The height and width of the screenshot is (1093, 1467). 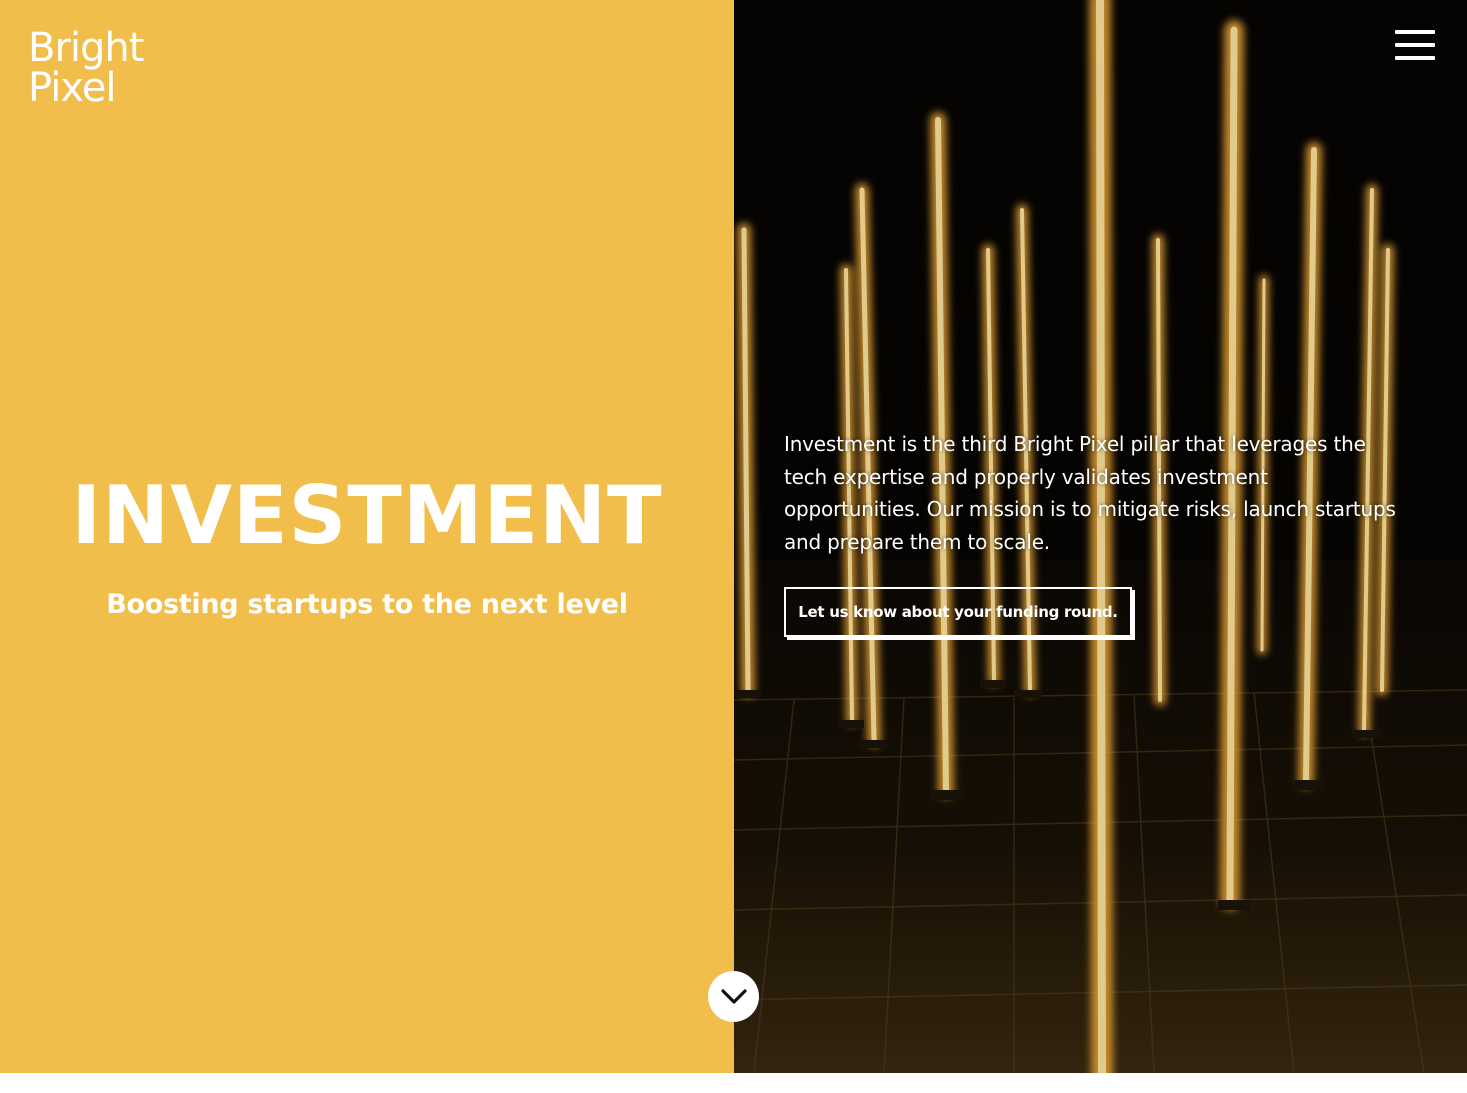 I want to click on page-title: INVESTMENT, so click(x=367, y=515).